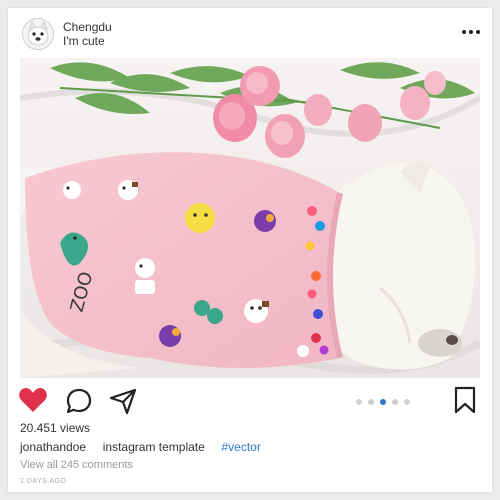  I want to click on heart-icon, so click(33, 400).